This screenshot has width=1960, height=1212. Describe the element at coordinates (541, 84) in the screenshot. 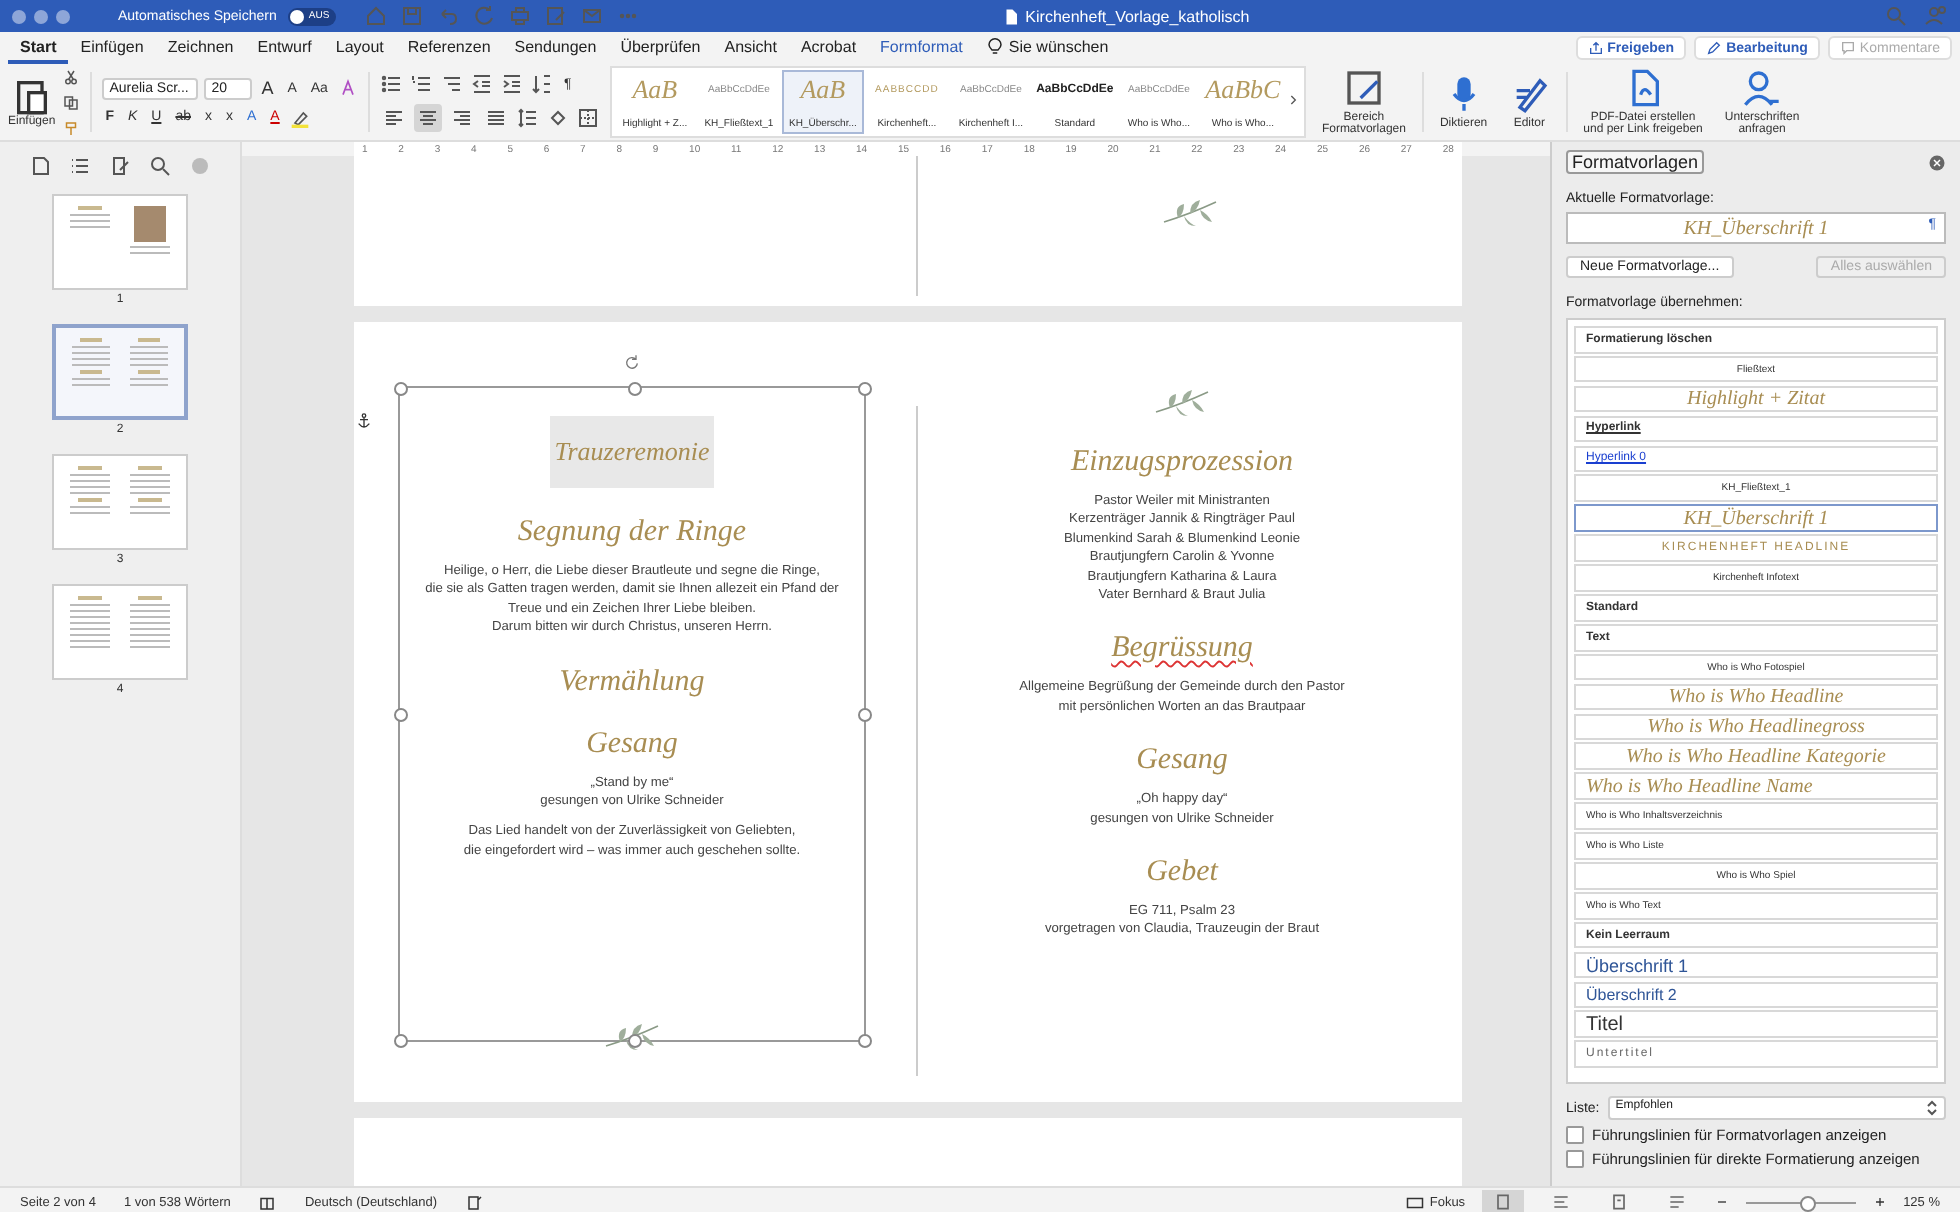

I see `sort-icon` at that location.